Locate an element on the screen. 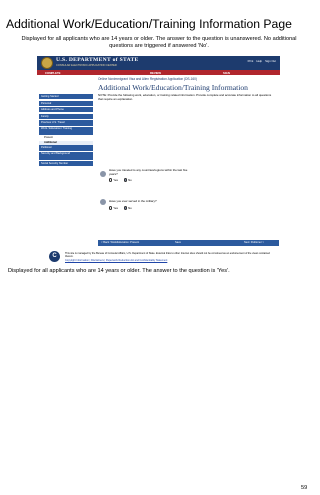  question-1-no: No is located at coordinates (127, 180).